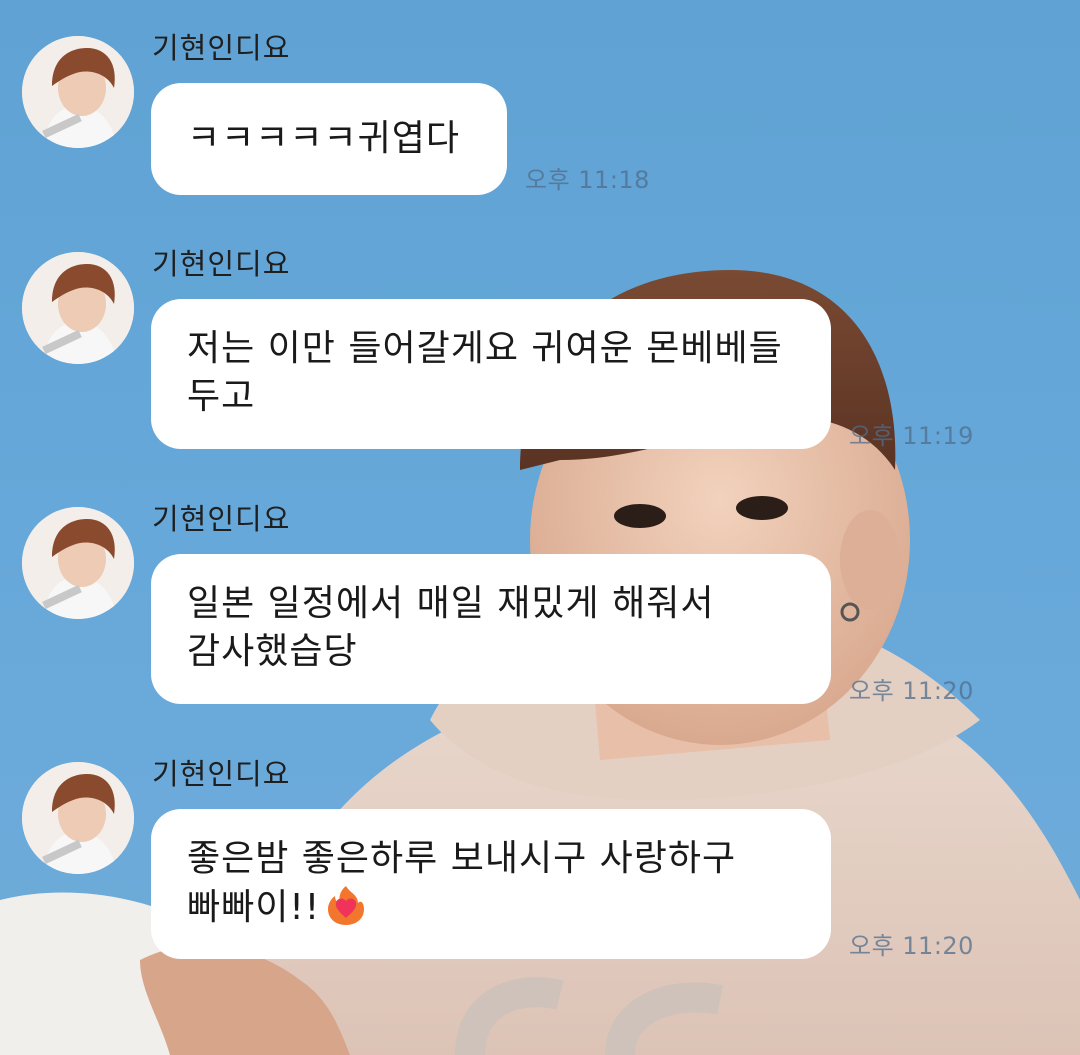 The height and width of the screenshot is (1055, 1080). I want to click on message-bubble: 좋은밤 좋은하루 보내시구 사랑하구 빠빠이!!, so click(491, 884).